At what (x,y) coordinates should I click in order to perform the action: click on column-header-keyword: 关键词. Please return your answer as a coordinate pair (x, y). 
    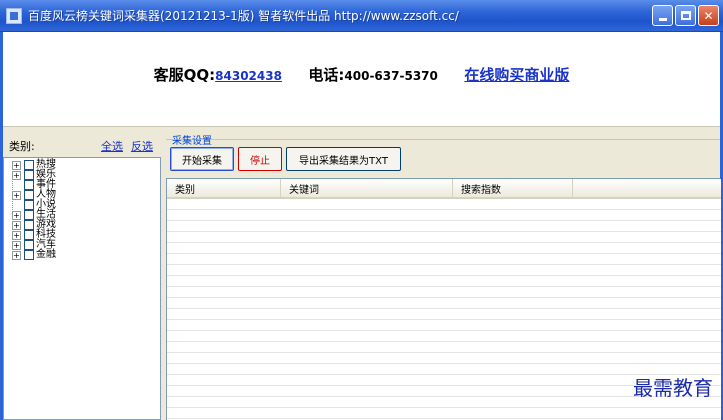
    Looking at the image, I should click on (367, 188).